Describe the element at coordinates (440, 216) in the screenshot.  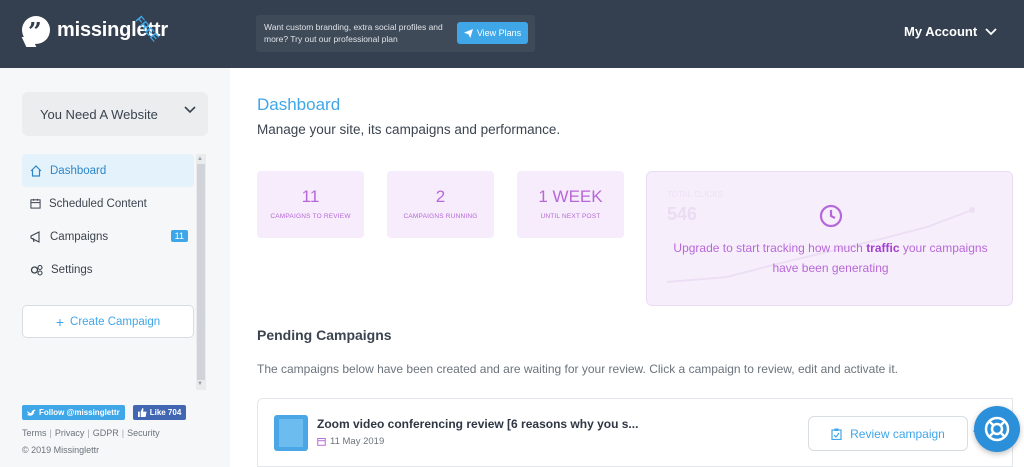
I see `stat-label: CAMPAIGNS RUNNING` at that location.